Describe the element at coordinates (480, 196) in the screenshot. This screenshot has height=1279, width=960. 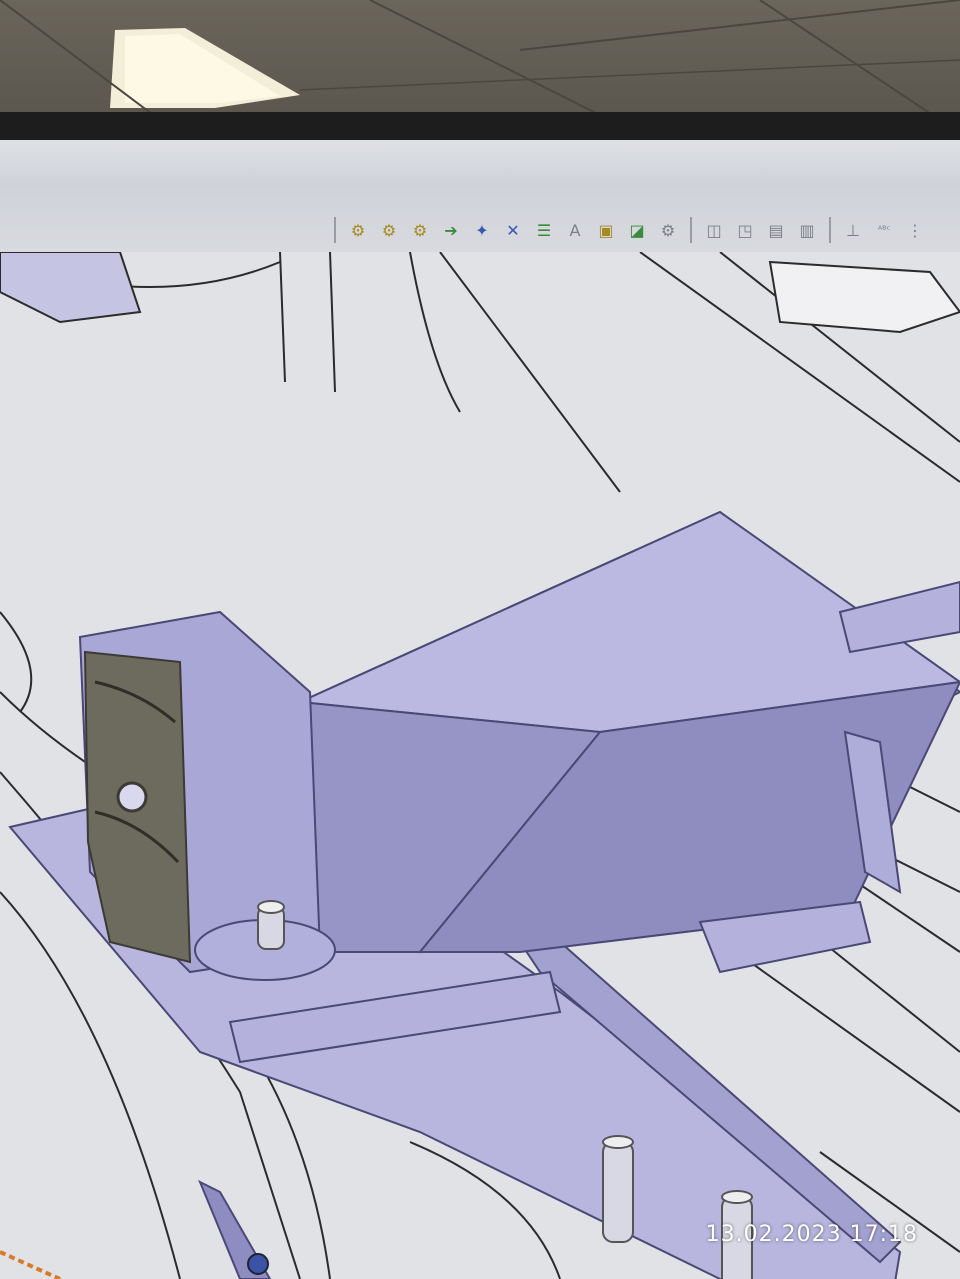
I see `toolbar-area: ⚙ ⚙ ⚙ ➔ ✦ ✕ ☰ A ▣ ◪ ⚙ ◫ ◳ ▤ ▥ ⊥ ᴬᴮᶜ ⋮` at that location.